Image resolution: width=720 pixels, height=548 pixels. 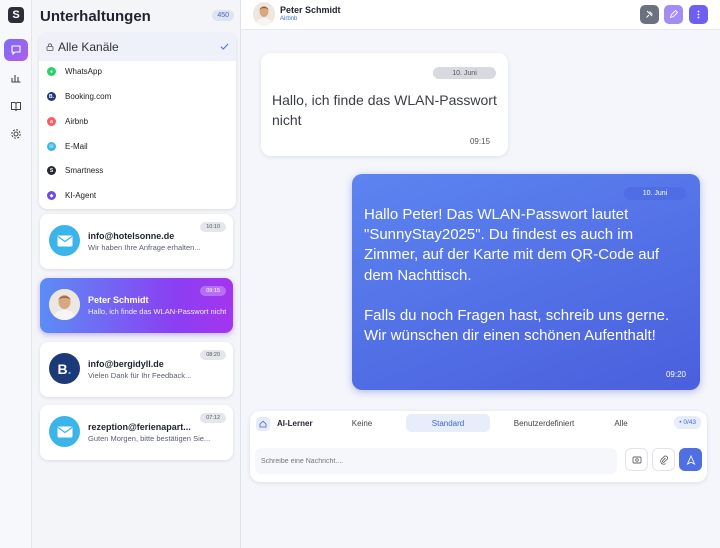 I want to click on mode-option-standard: Standard, so click(x=448, y=423).